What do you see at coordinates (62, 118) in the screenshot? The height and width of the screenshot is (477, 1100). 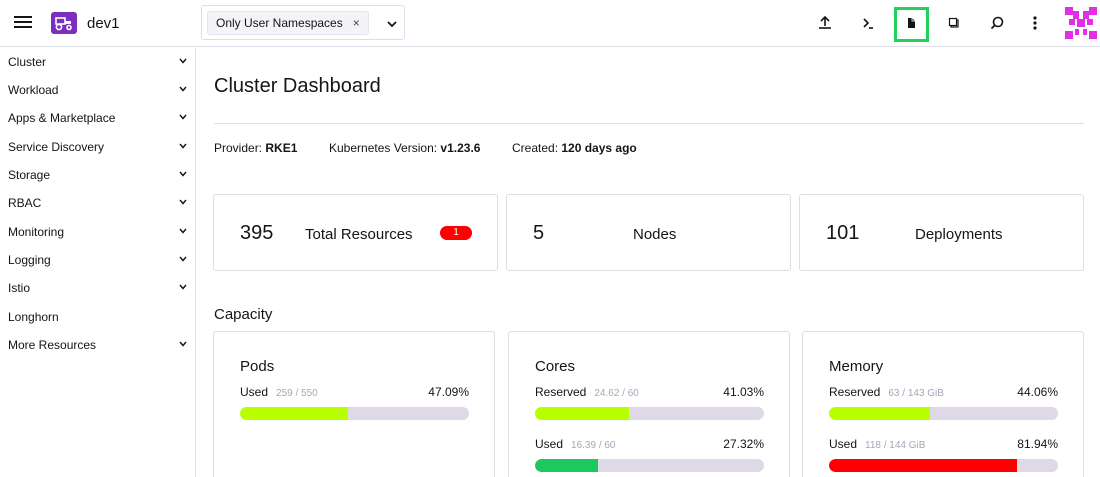 I see `sidebar-item-label: Apps & Marketplace` at bounding box center [62, 118].